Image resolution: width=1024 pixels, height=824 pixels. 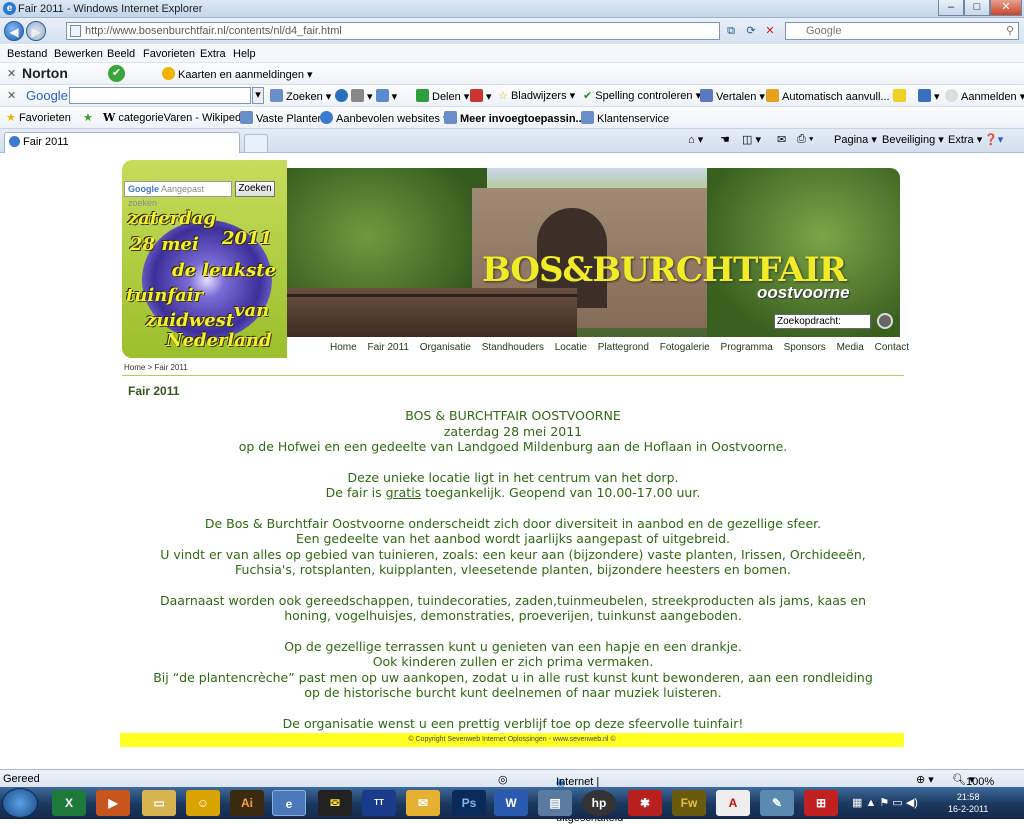 What do you see at coordinates (951, 8) in the screenshot?
I see `minimize-button: –` at bounding box center [951, 8].